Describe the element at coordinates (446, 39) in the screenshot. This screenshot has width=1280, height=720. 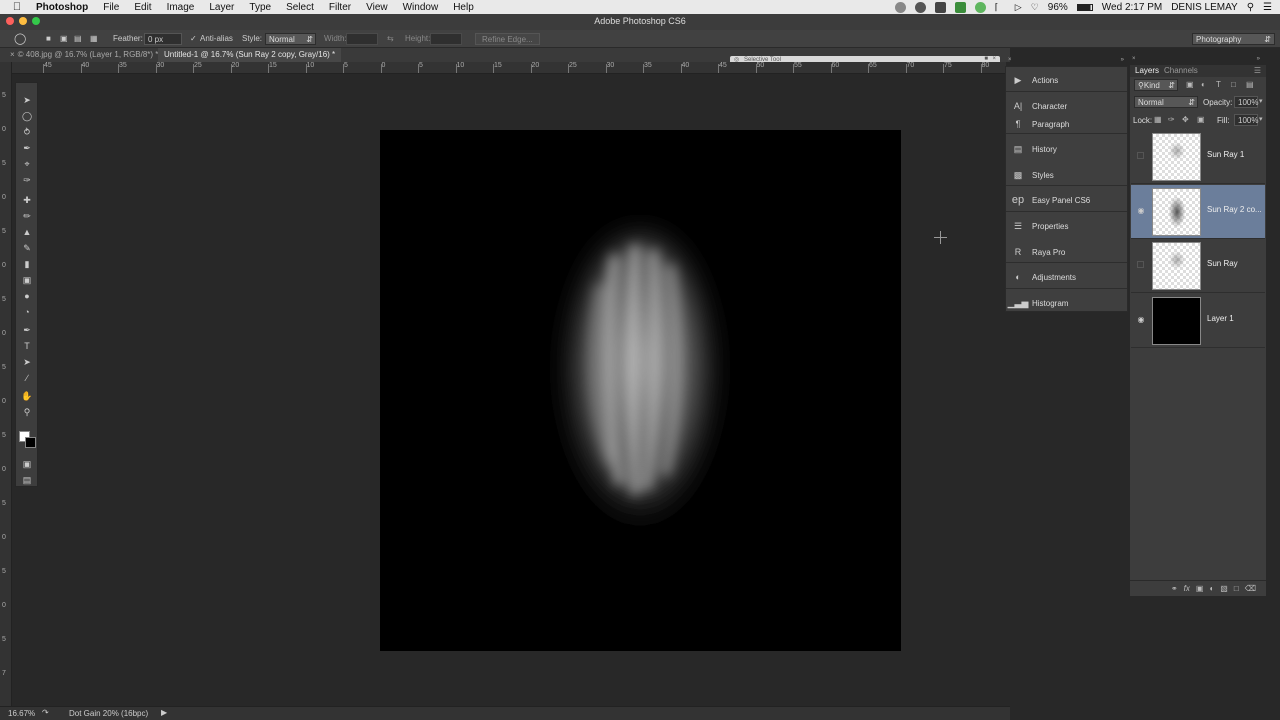
I see `height-input` at that location.